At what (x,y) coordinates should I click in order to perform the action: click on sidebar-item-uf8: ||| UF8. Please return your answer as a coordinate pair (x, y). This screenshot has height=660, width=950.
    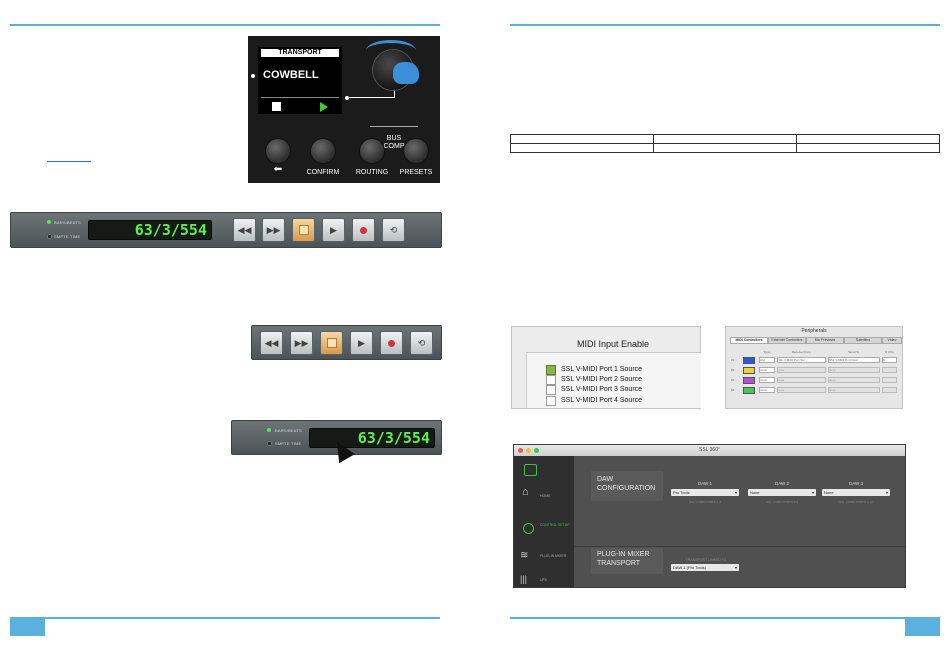
    Looking at the image, I should click on (544, 580).